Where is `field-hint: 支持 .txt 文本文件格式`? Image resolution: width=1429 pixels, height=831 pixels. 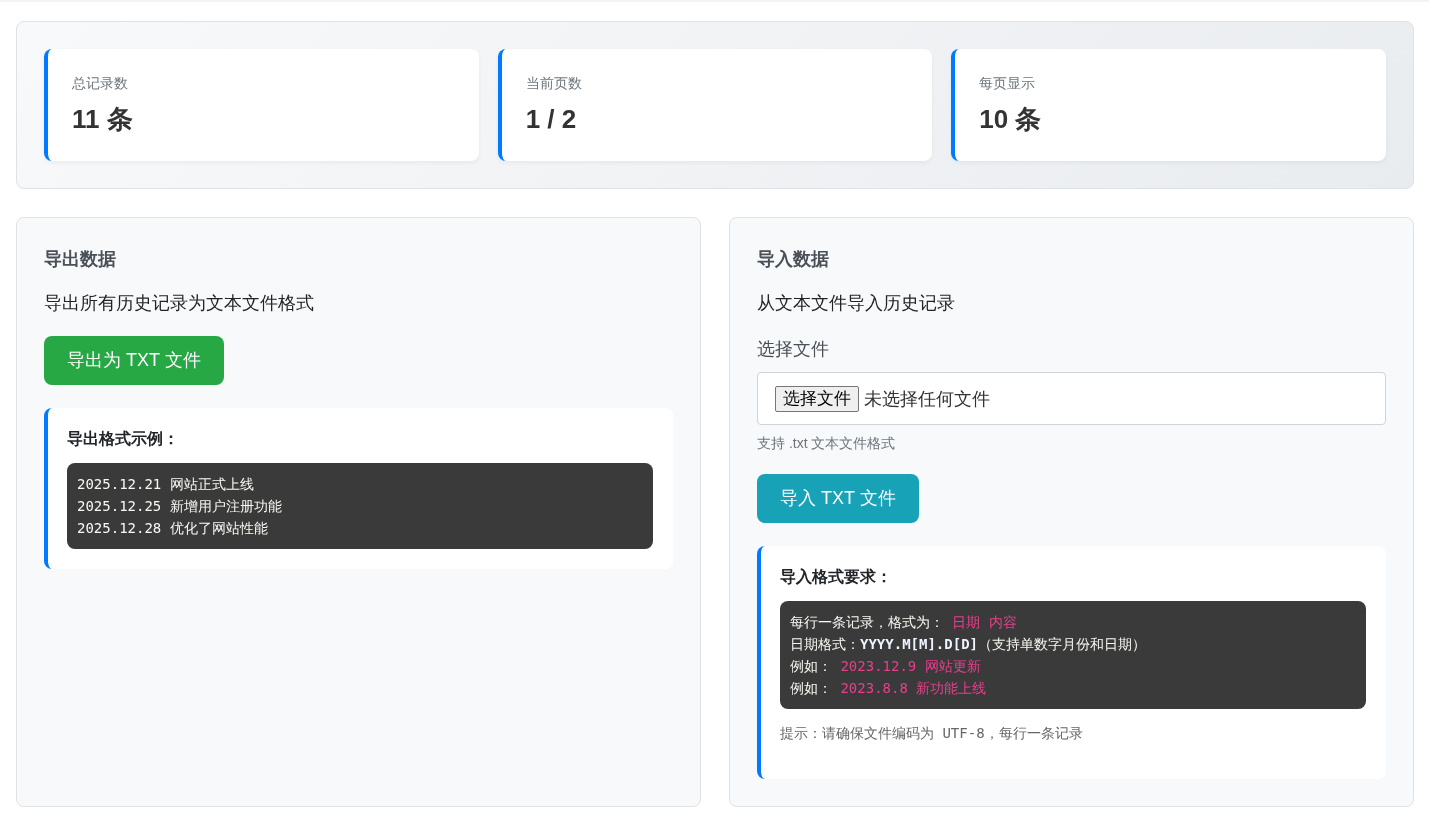
field-hint: 支持 .txt 文本文件格式 is located at coordinates (826, 443).